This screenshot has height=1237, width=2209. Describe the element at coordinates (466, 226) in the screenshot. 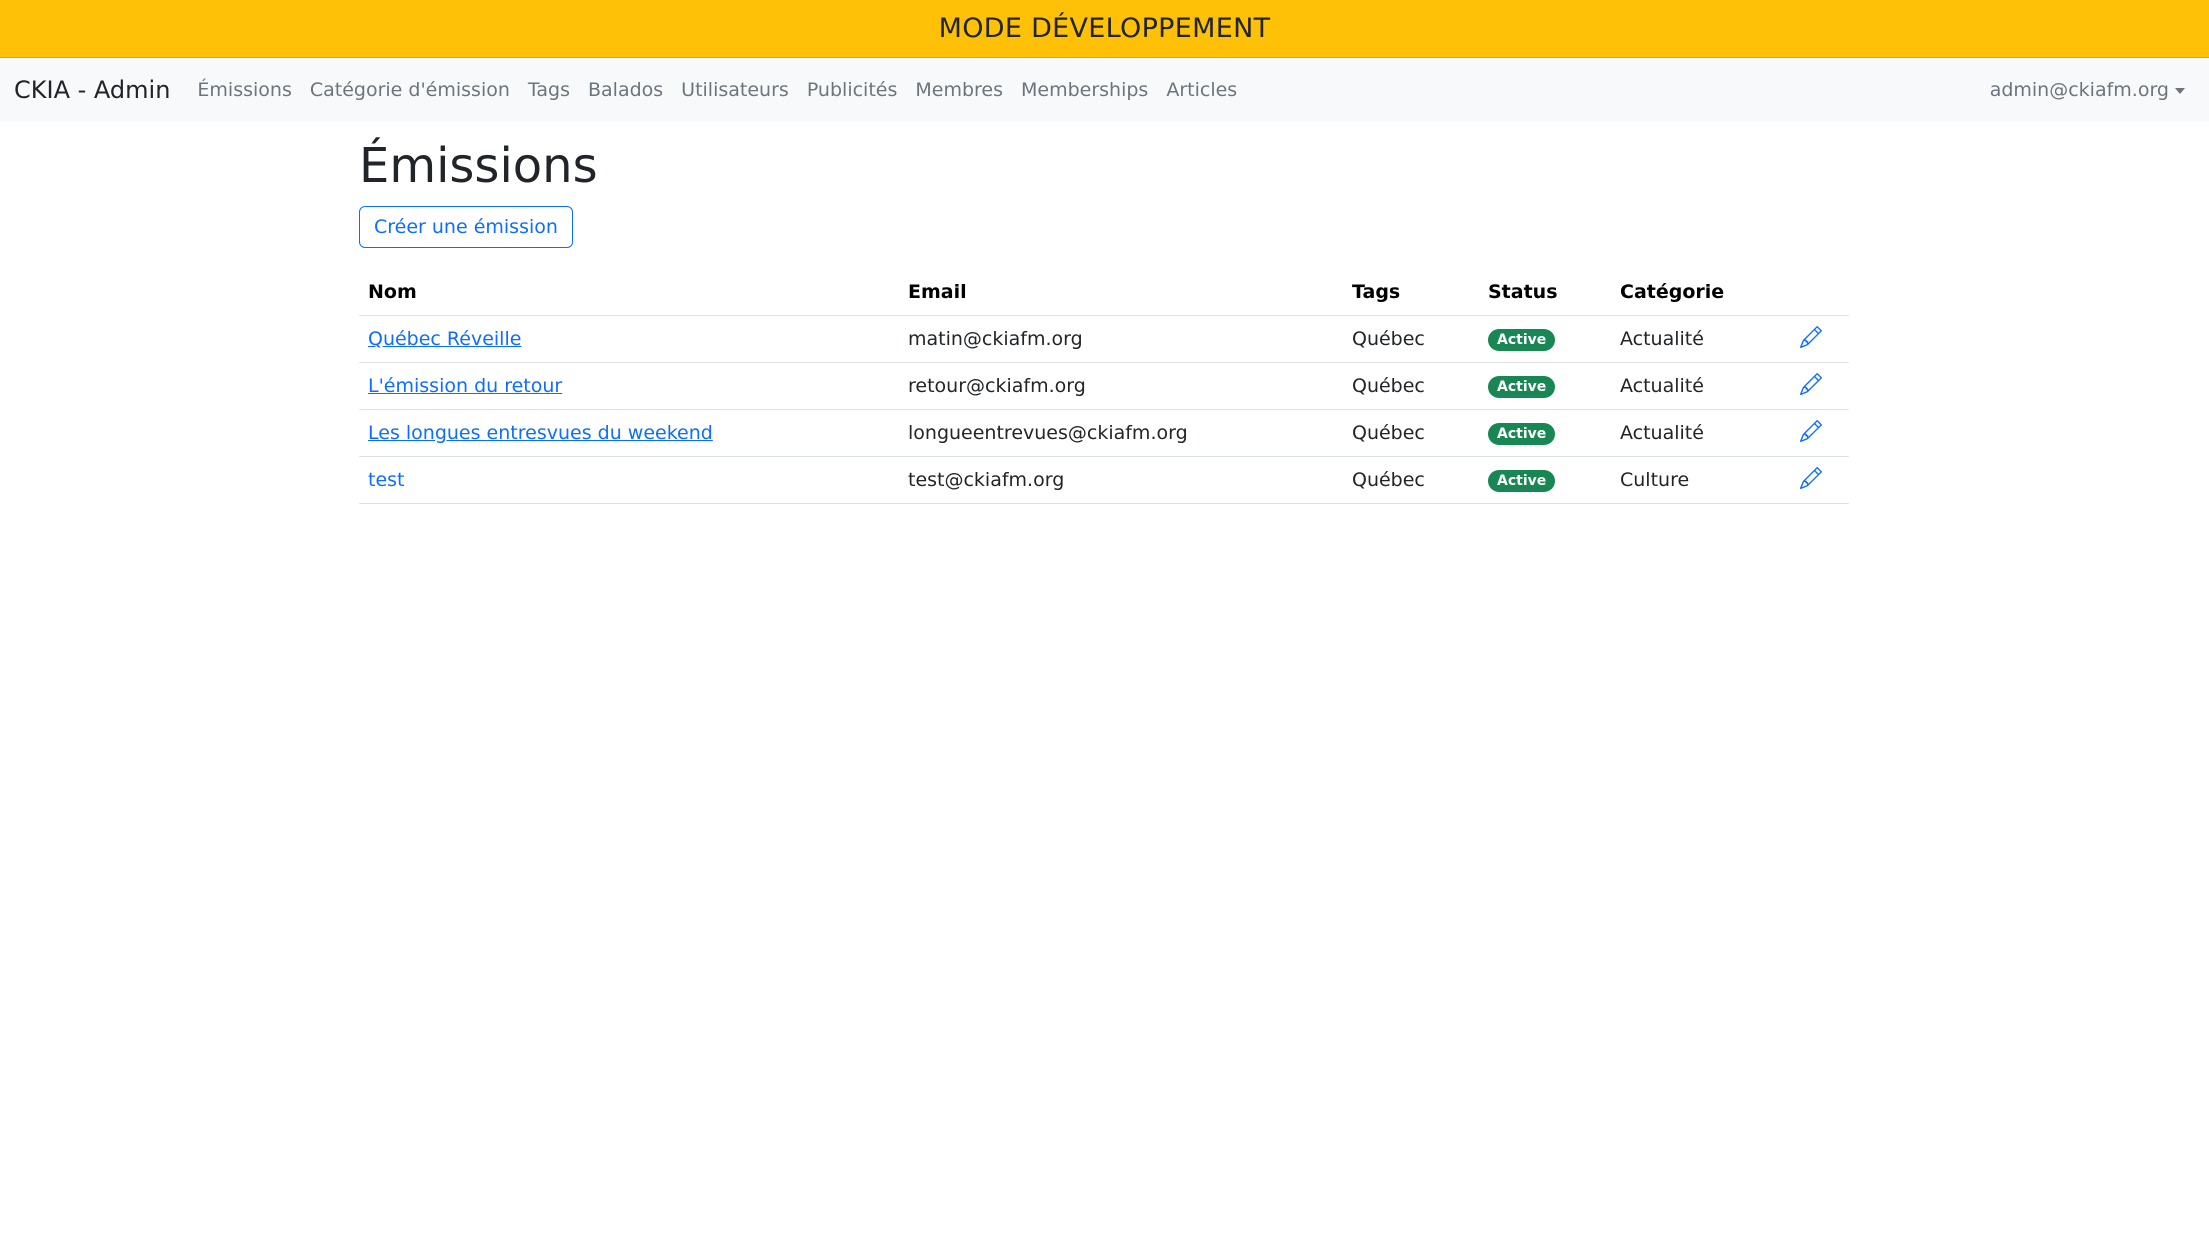

I see `create-emission-button: Créer une émission` at that location.